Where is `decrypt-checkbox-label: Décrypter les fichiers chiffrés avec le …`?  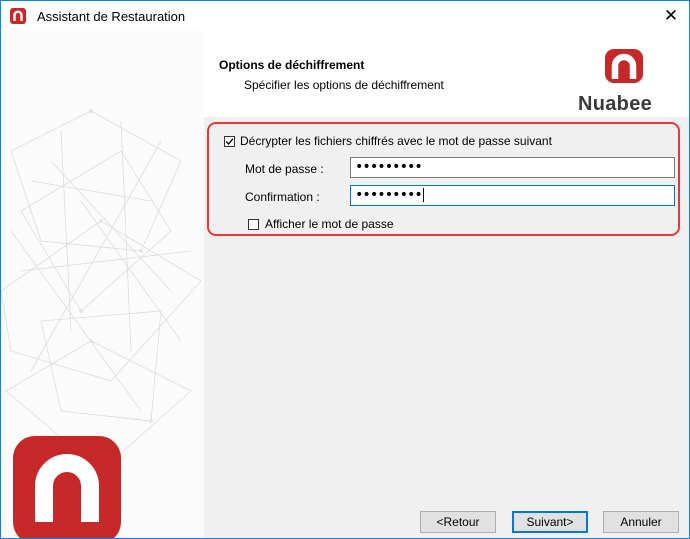 decrypt-checkbox-label: Décrypter les fichiers chiffrés avec le … is located at coordinates (396, 141).